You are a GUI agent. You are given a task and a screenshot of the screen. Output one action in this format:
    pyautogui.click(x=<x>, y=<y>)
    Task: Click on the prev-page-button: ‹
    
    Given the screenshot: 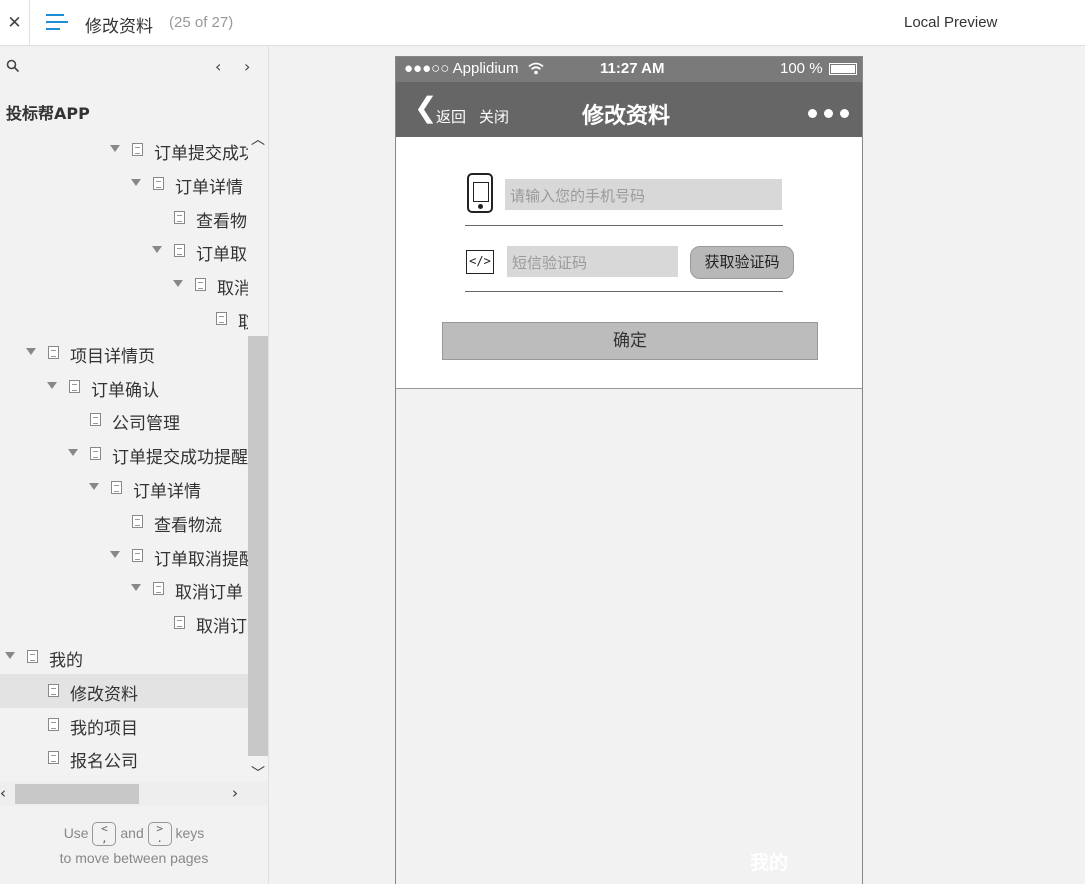 What is the action you would take?
    pyautogui.click(x=218, y=66)
    